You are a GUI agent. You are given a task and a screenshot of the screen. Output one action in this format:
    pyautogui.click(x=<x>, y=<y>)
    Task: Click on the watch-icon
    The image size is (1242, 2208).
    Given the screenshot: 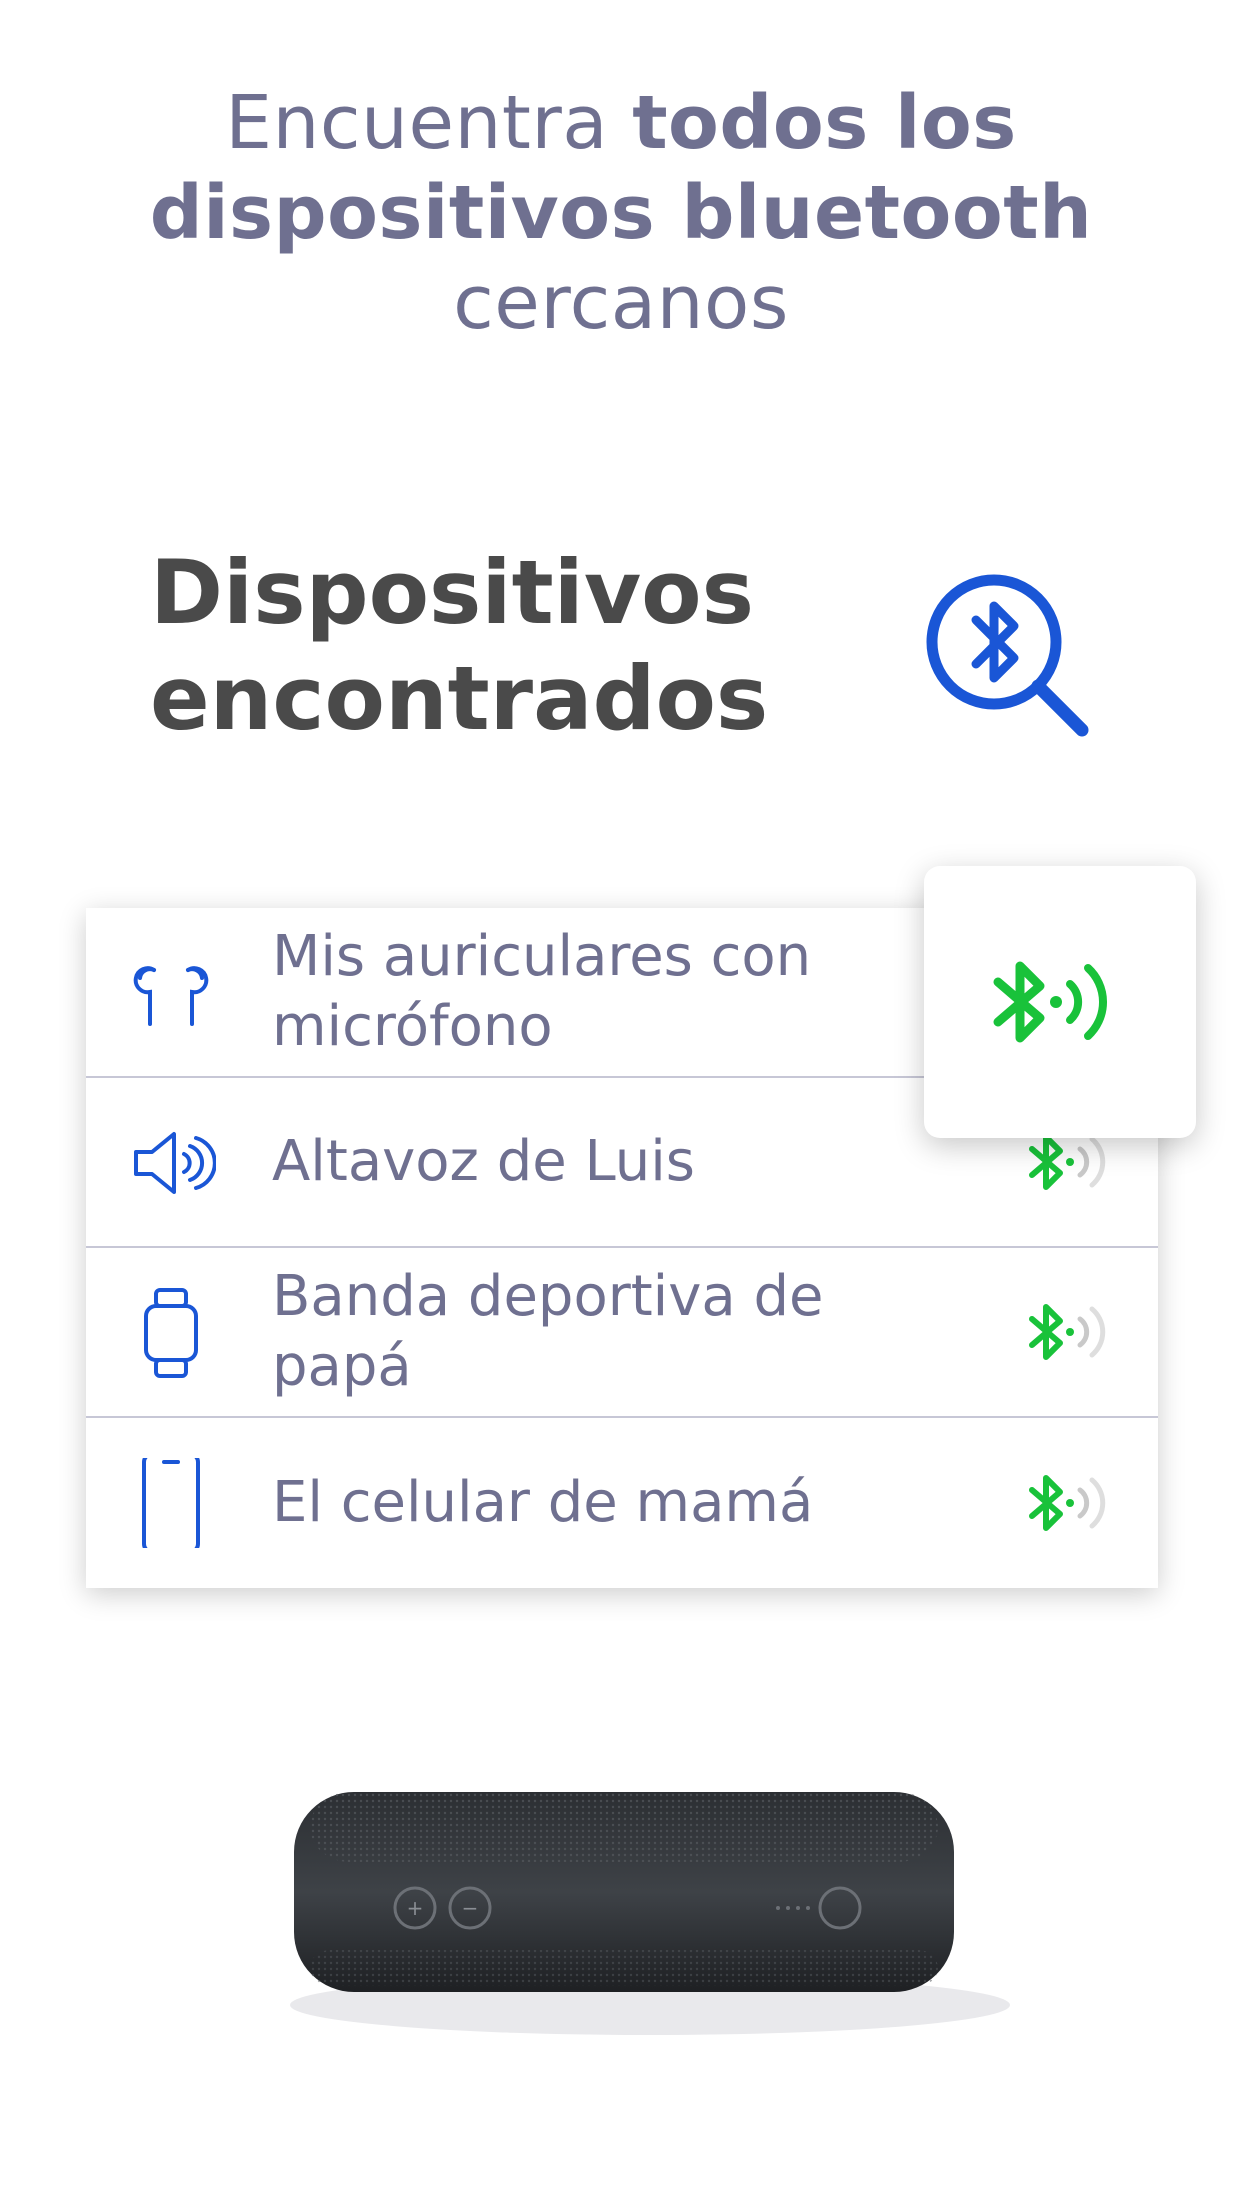 What is the action you would take?
    pyautogui.click(x=171, y=1333)
    